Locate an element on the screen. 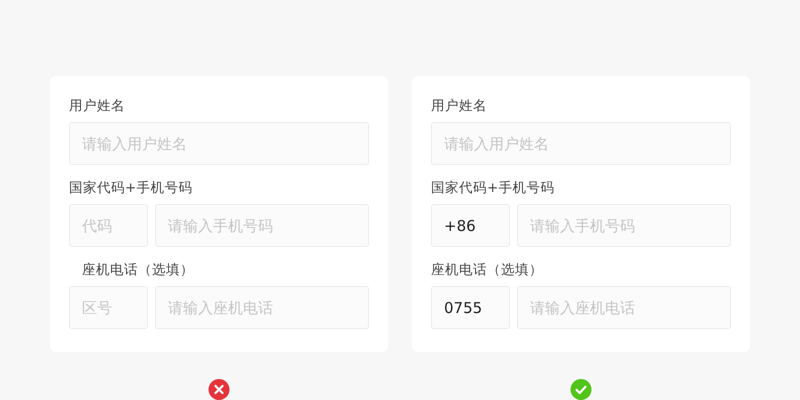  input-field: +86 is located at coordinates (470, 225).